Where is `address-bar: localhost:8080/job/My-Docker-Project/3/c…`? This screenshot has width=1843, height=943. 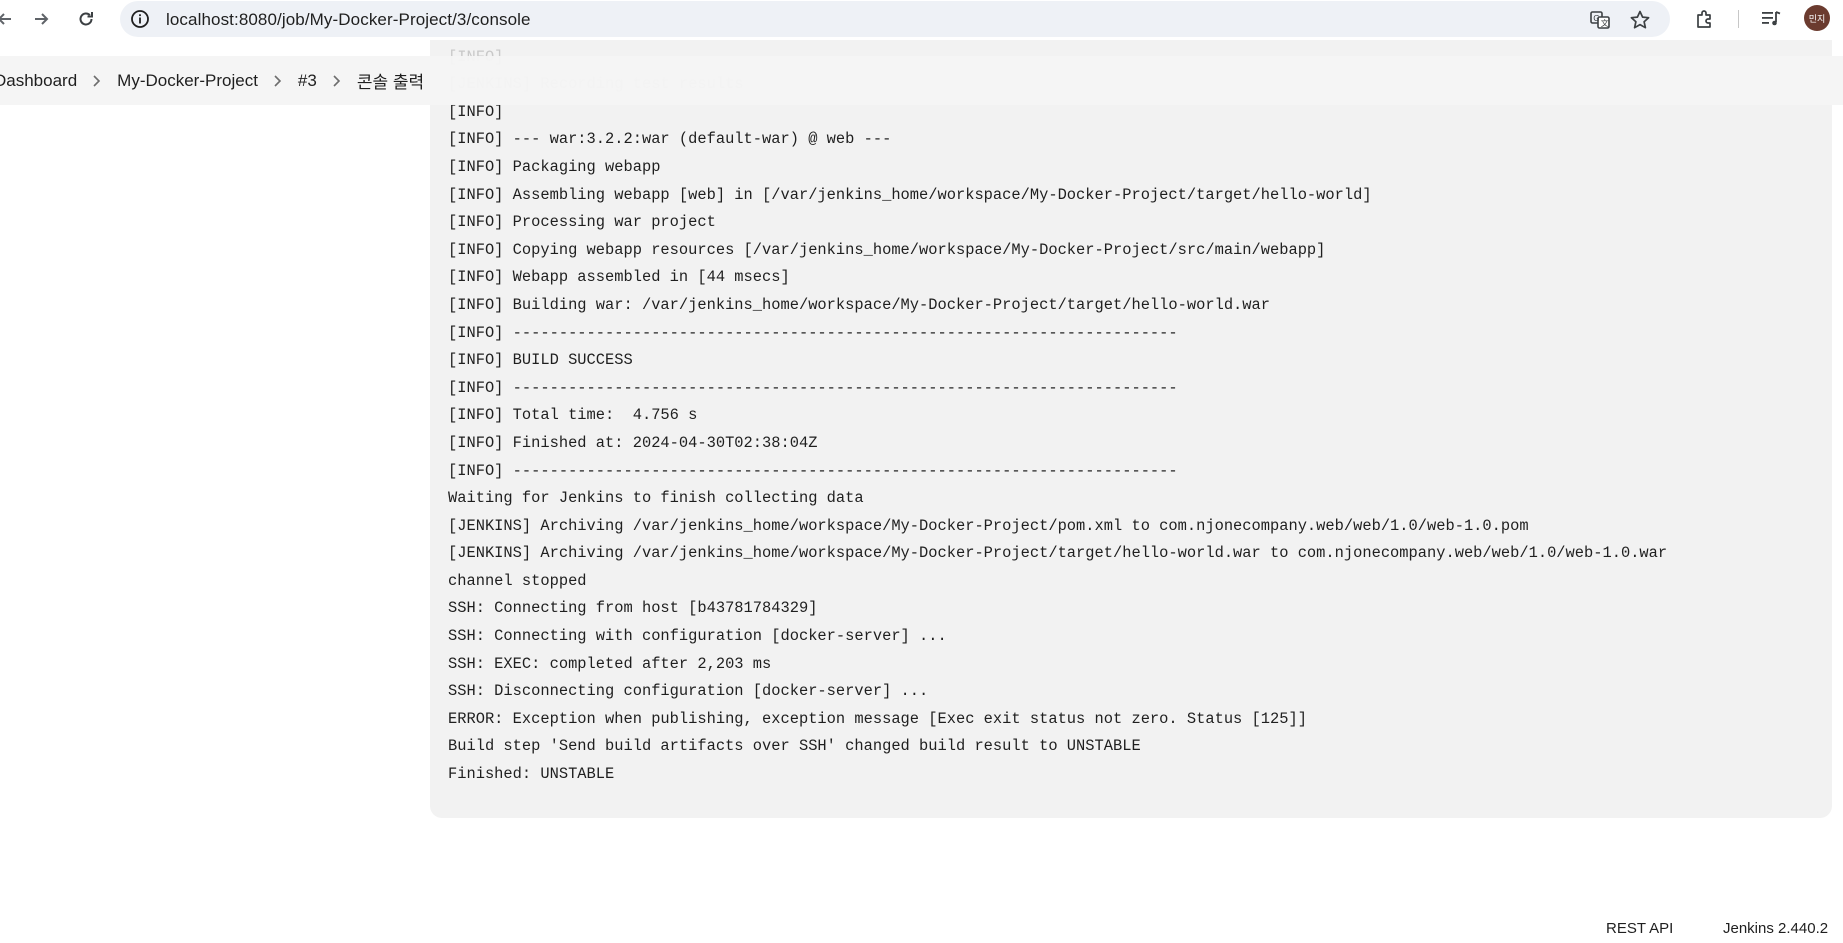
address-bar: localhost:8080/job/My-Docker-Project/3/c… is located at coordinates (895, 19).